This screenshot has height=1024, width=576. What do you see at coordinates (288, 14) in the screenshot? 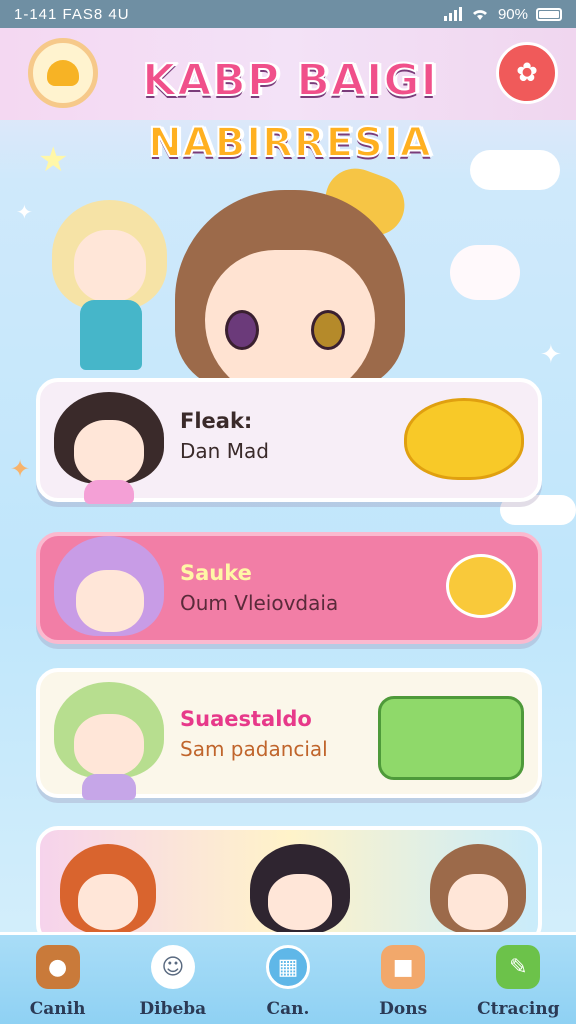
I see `status-bar: 1-141 FAS8 4U 90%` at bounding box center [288, 14].